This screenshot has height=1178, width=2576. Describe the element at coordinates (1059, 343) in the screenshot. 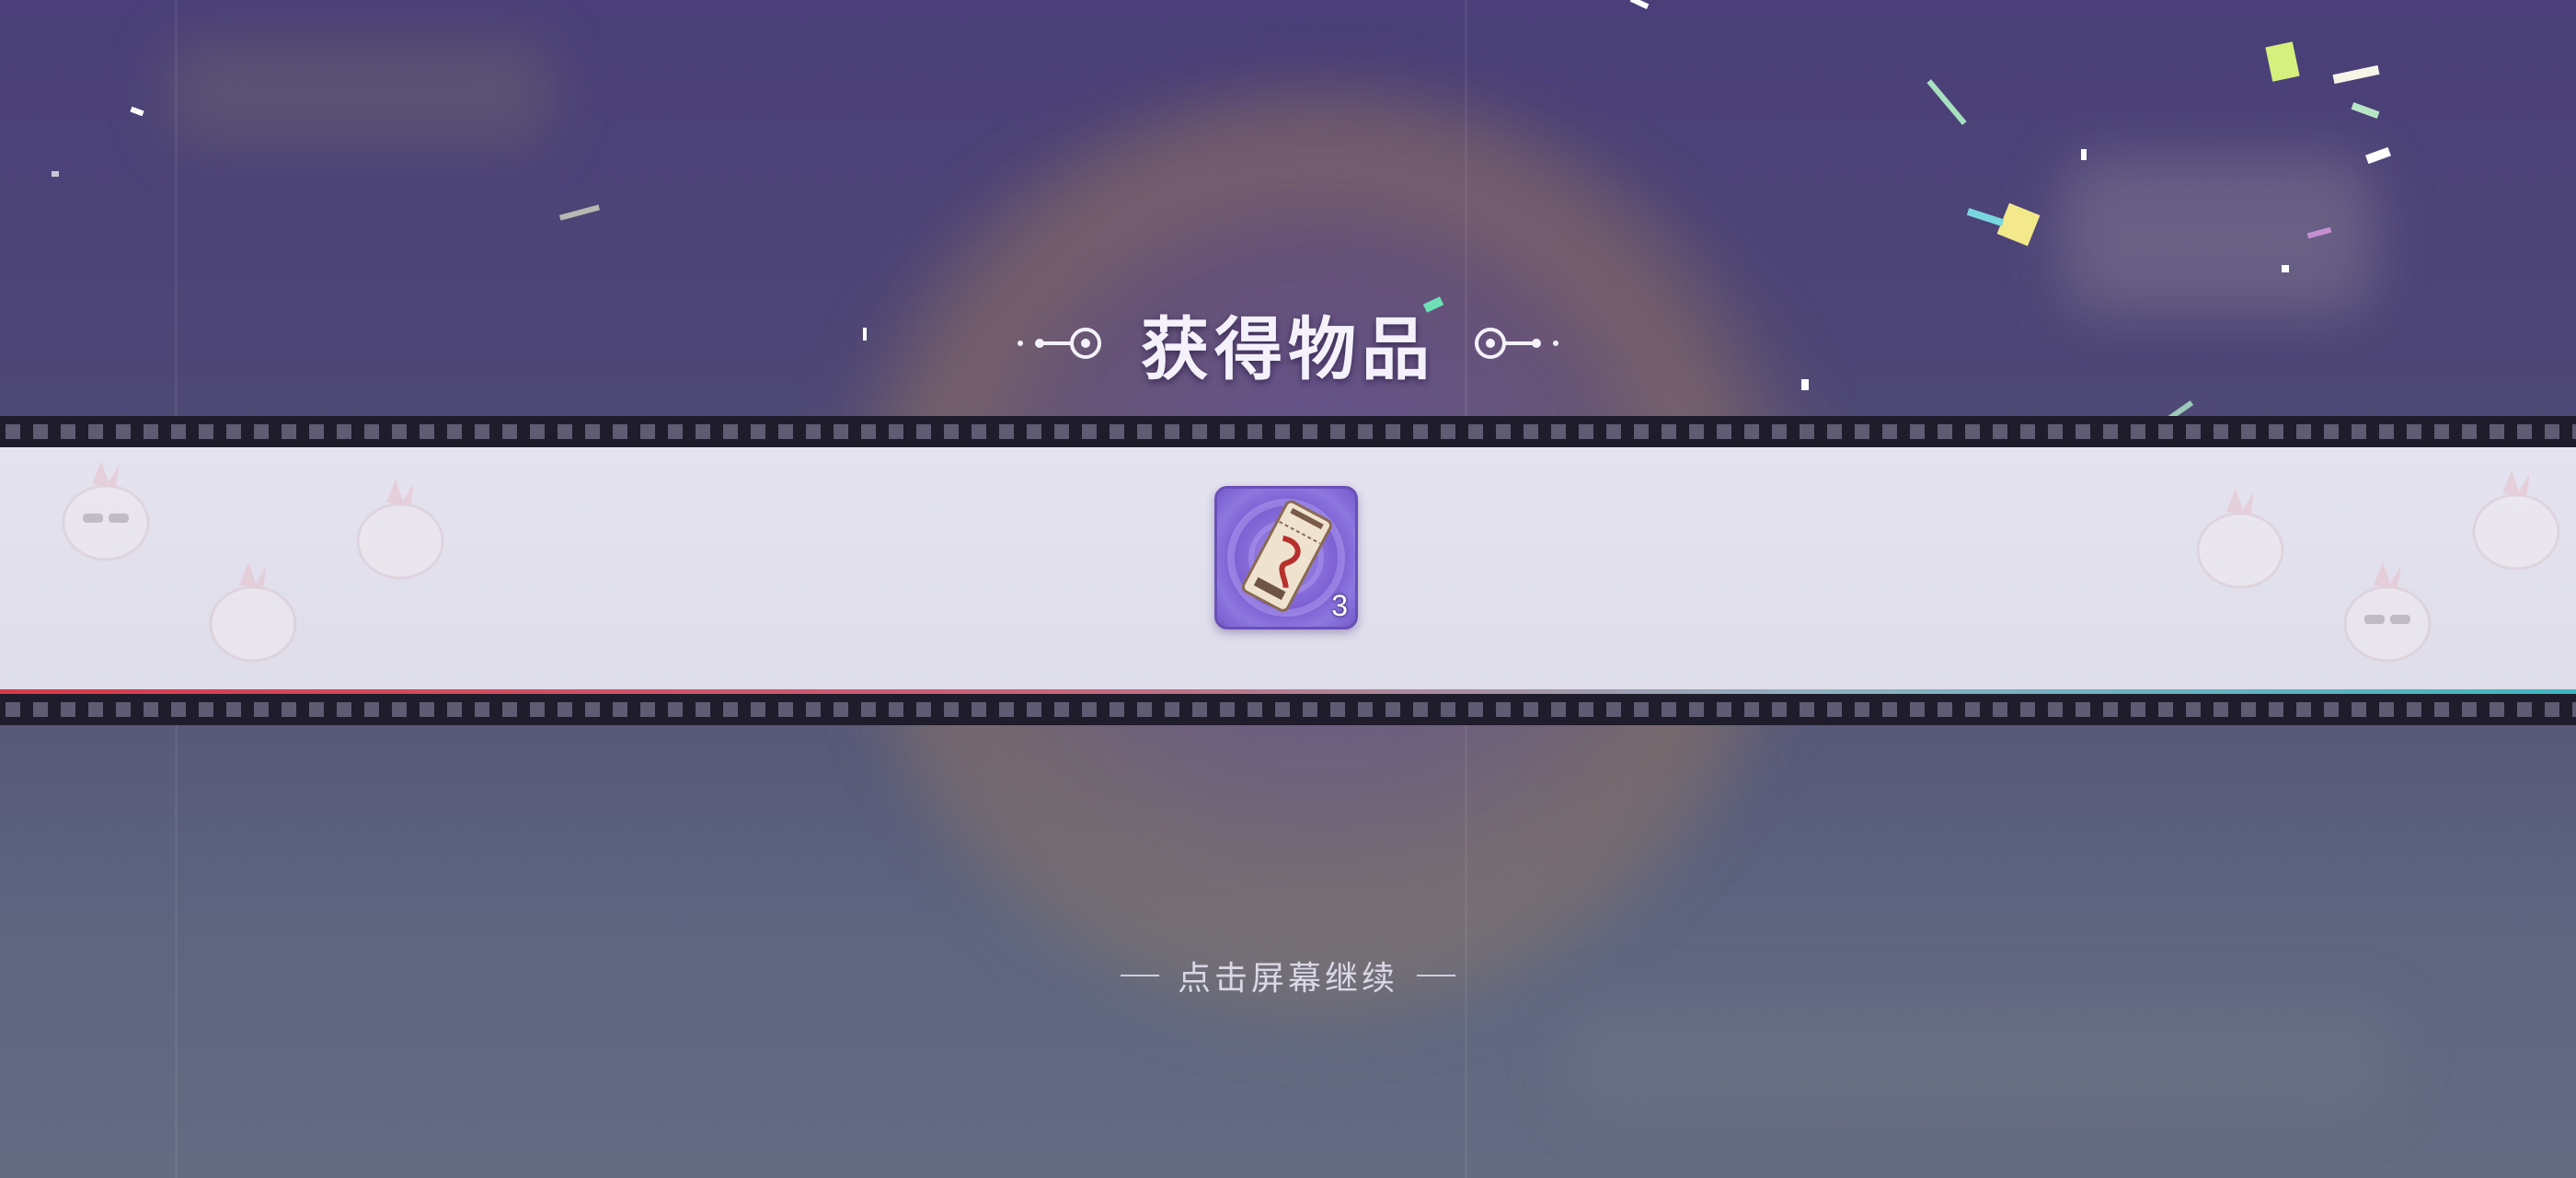

I see `title-left-ornament-icon` at that location.